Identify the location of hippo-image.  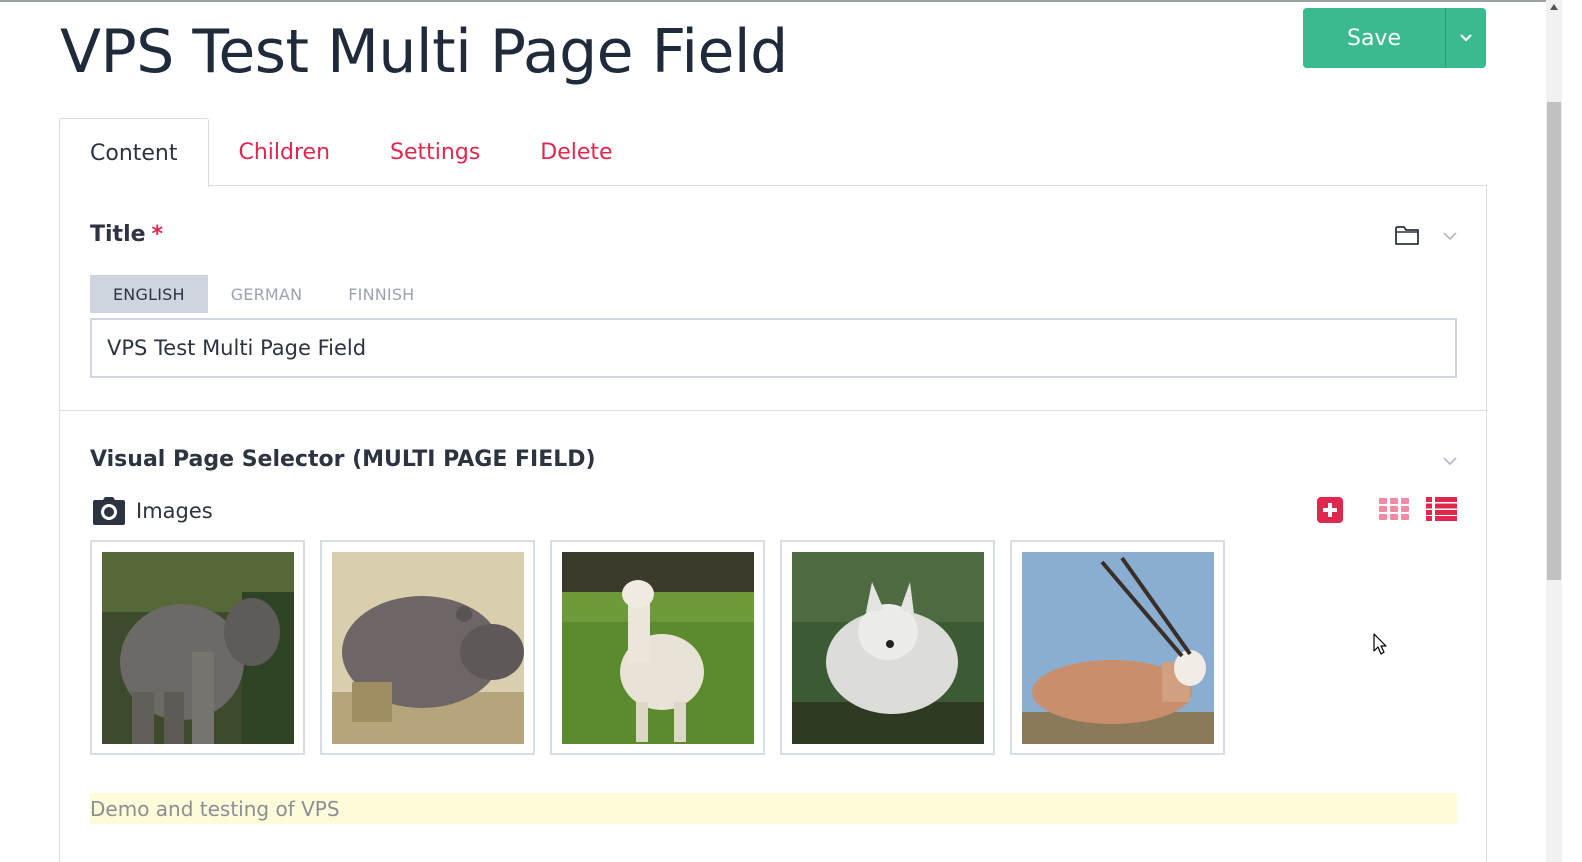
(428, 648).